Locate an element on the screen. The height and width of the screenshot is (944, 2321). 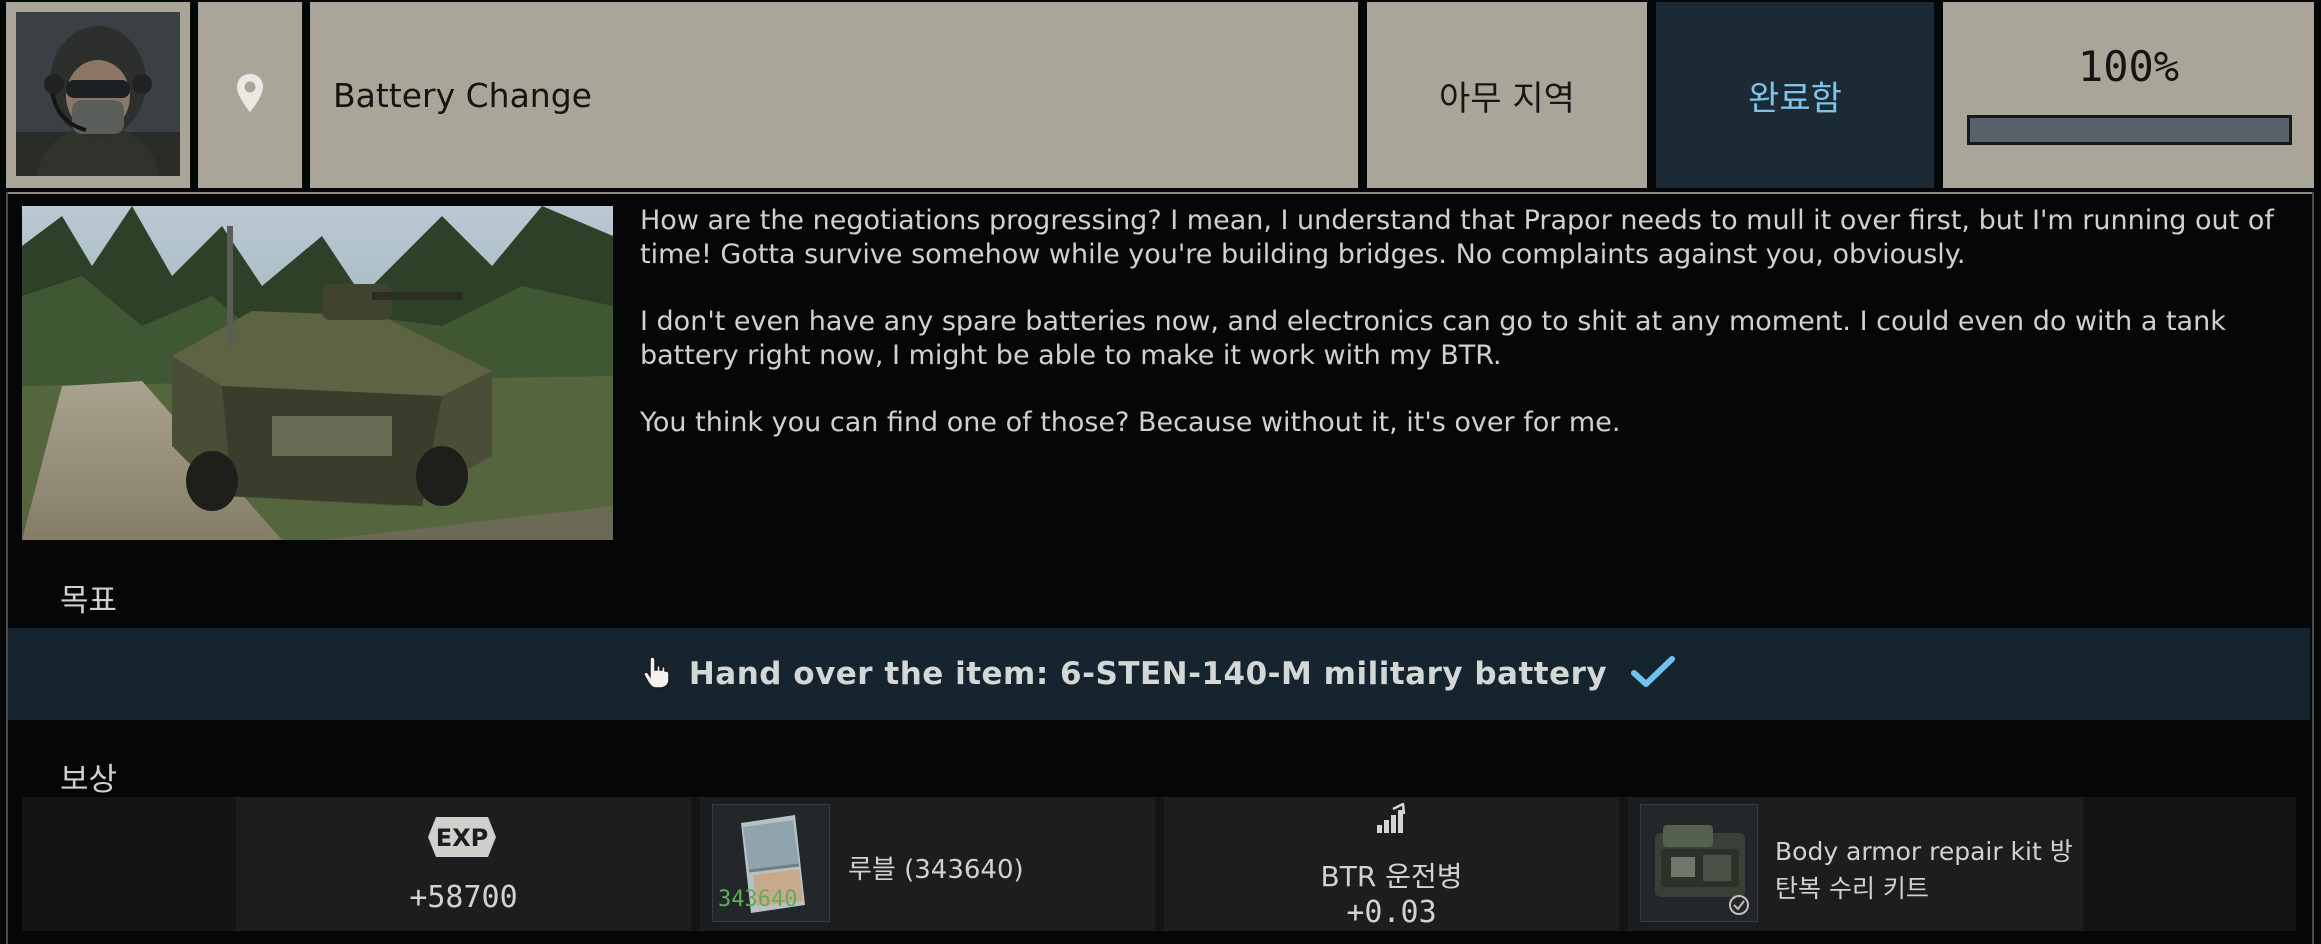
objectives-heading: 목표 is located at coordinates (89, 601).